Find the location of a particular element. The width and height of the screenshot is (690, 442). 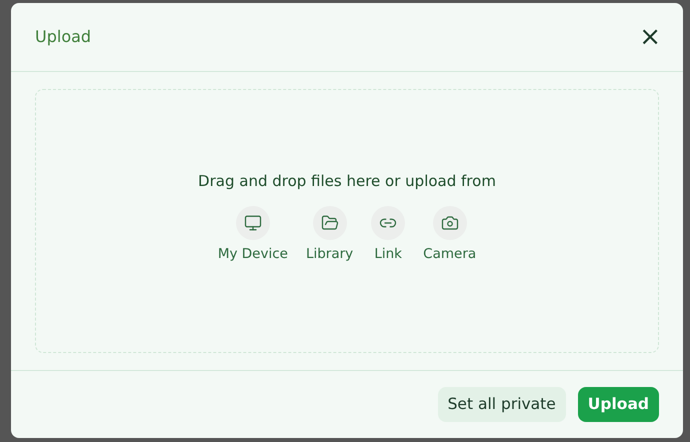

upload-source-button: My Device is located at coordinates (253, 234).